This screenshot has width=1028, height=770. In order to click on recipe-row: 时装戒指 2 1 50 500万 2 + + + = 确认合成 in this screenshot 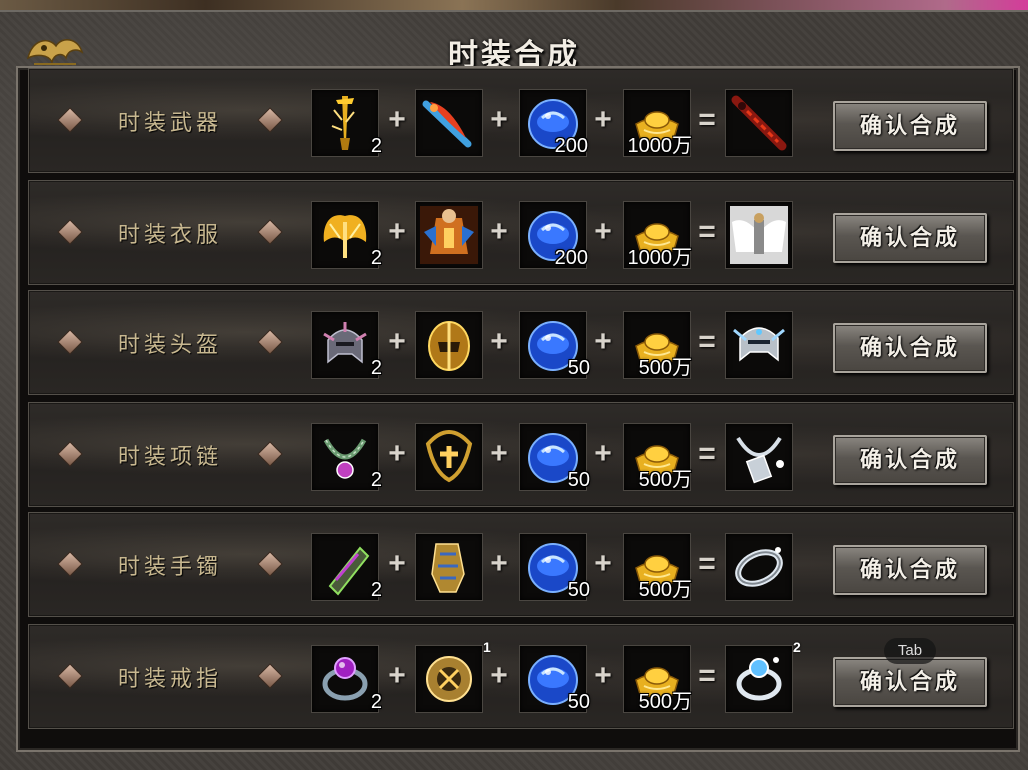, I will do `click(521, 676)`.